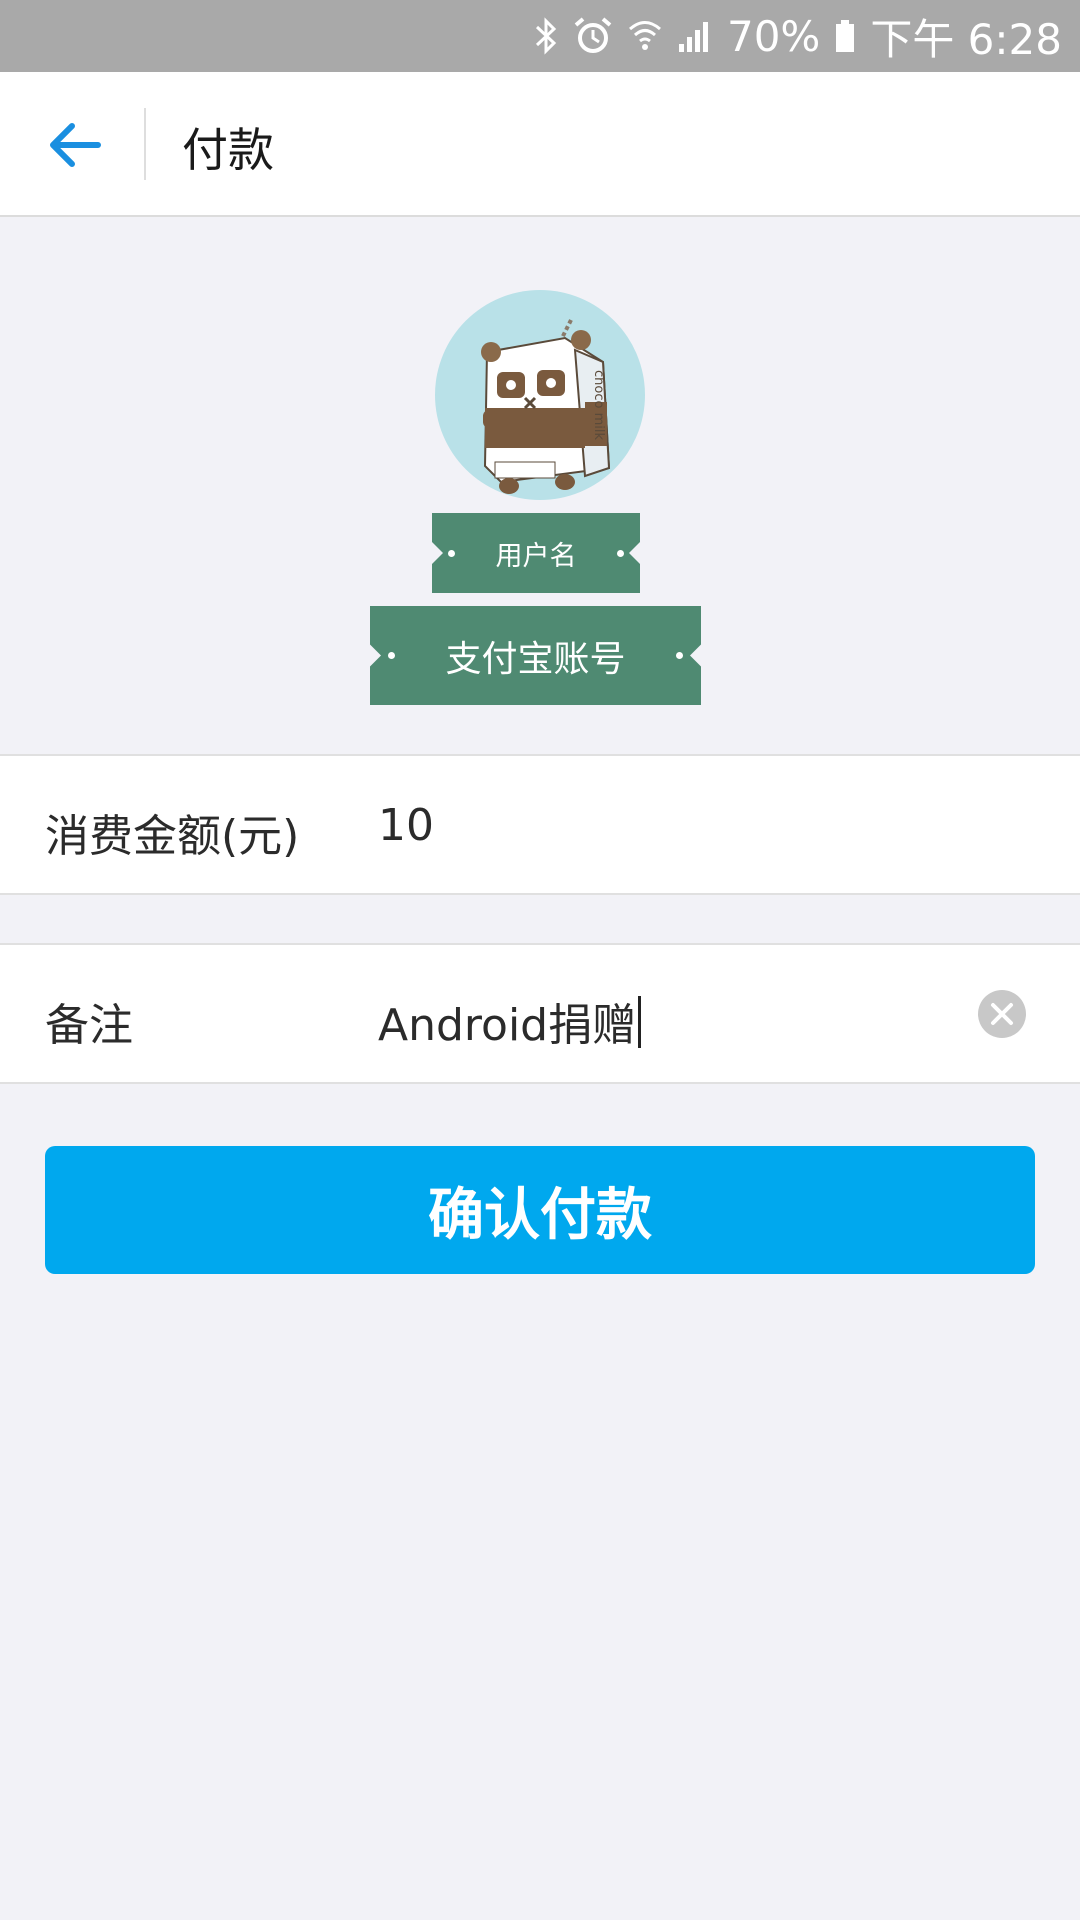 This screenshot has width=1080, height=1920. I want to click on amount-label: 消费金额(元), so click(172, 836).